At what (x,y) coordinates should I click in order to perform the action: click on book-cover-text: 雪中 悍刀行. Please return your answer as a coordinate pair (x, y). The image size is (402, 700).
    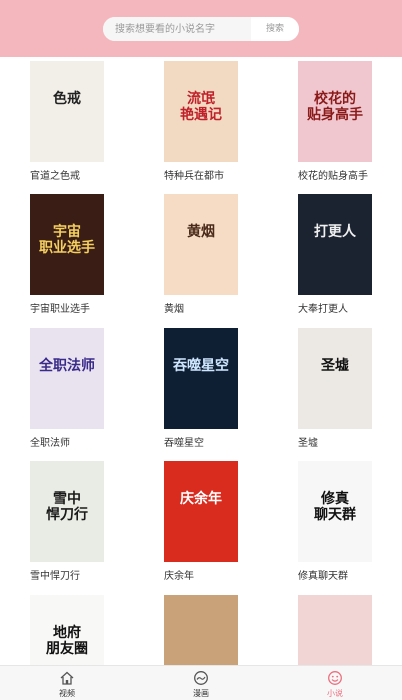
    Looking at the image, I should click on (67, 507).